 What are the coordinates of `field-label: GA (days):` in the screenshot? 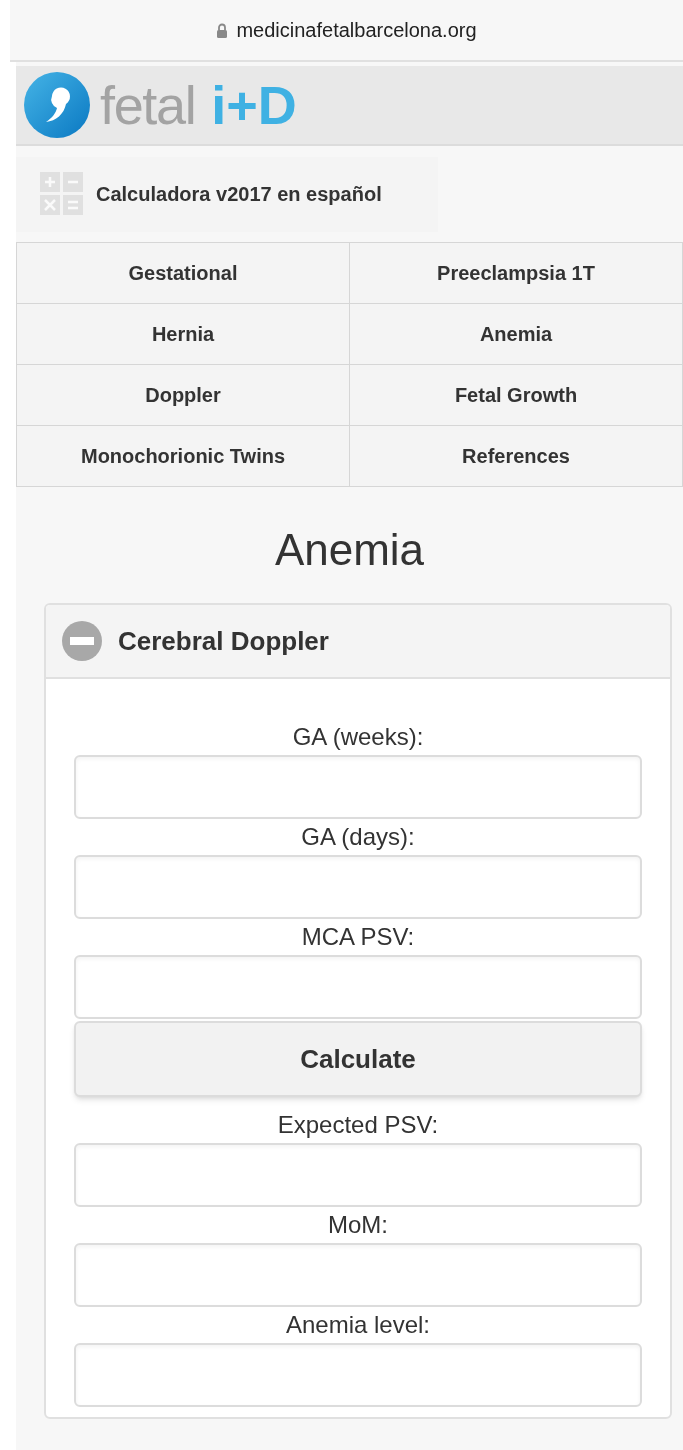 It's located at (358, 837).